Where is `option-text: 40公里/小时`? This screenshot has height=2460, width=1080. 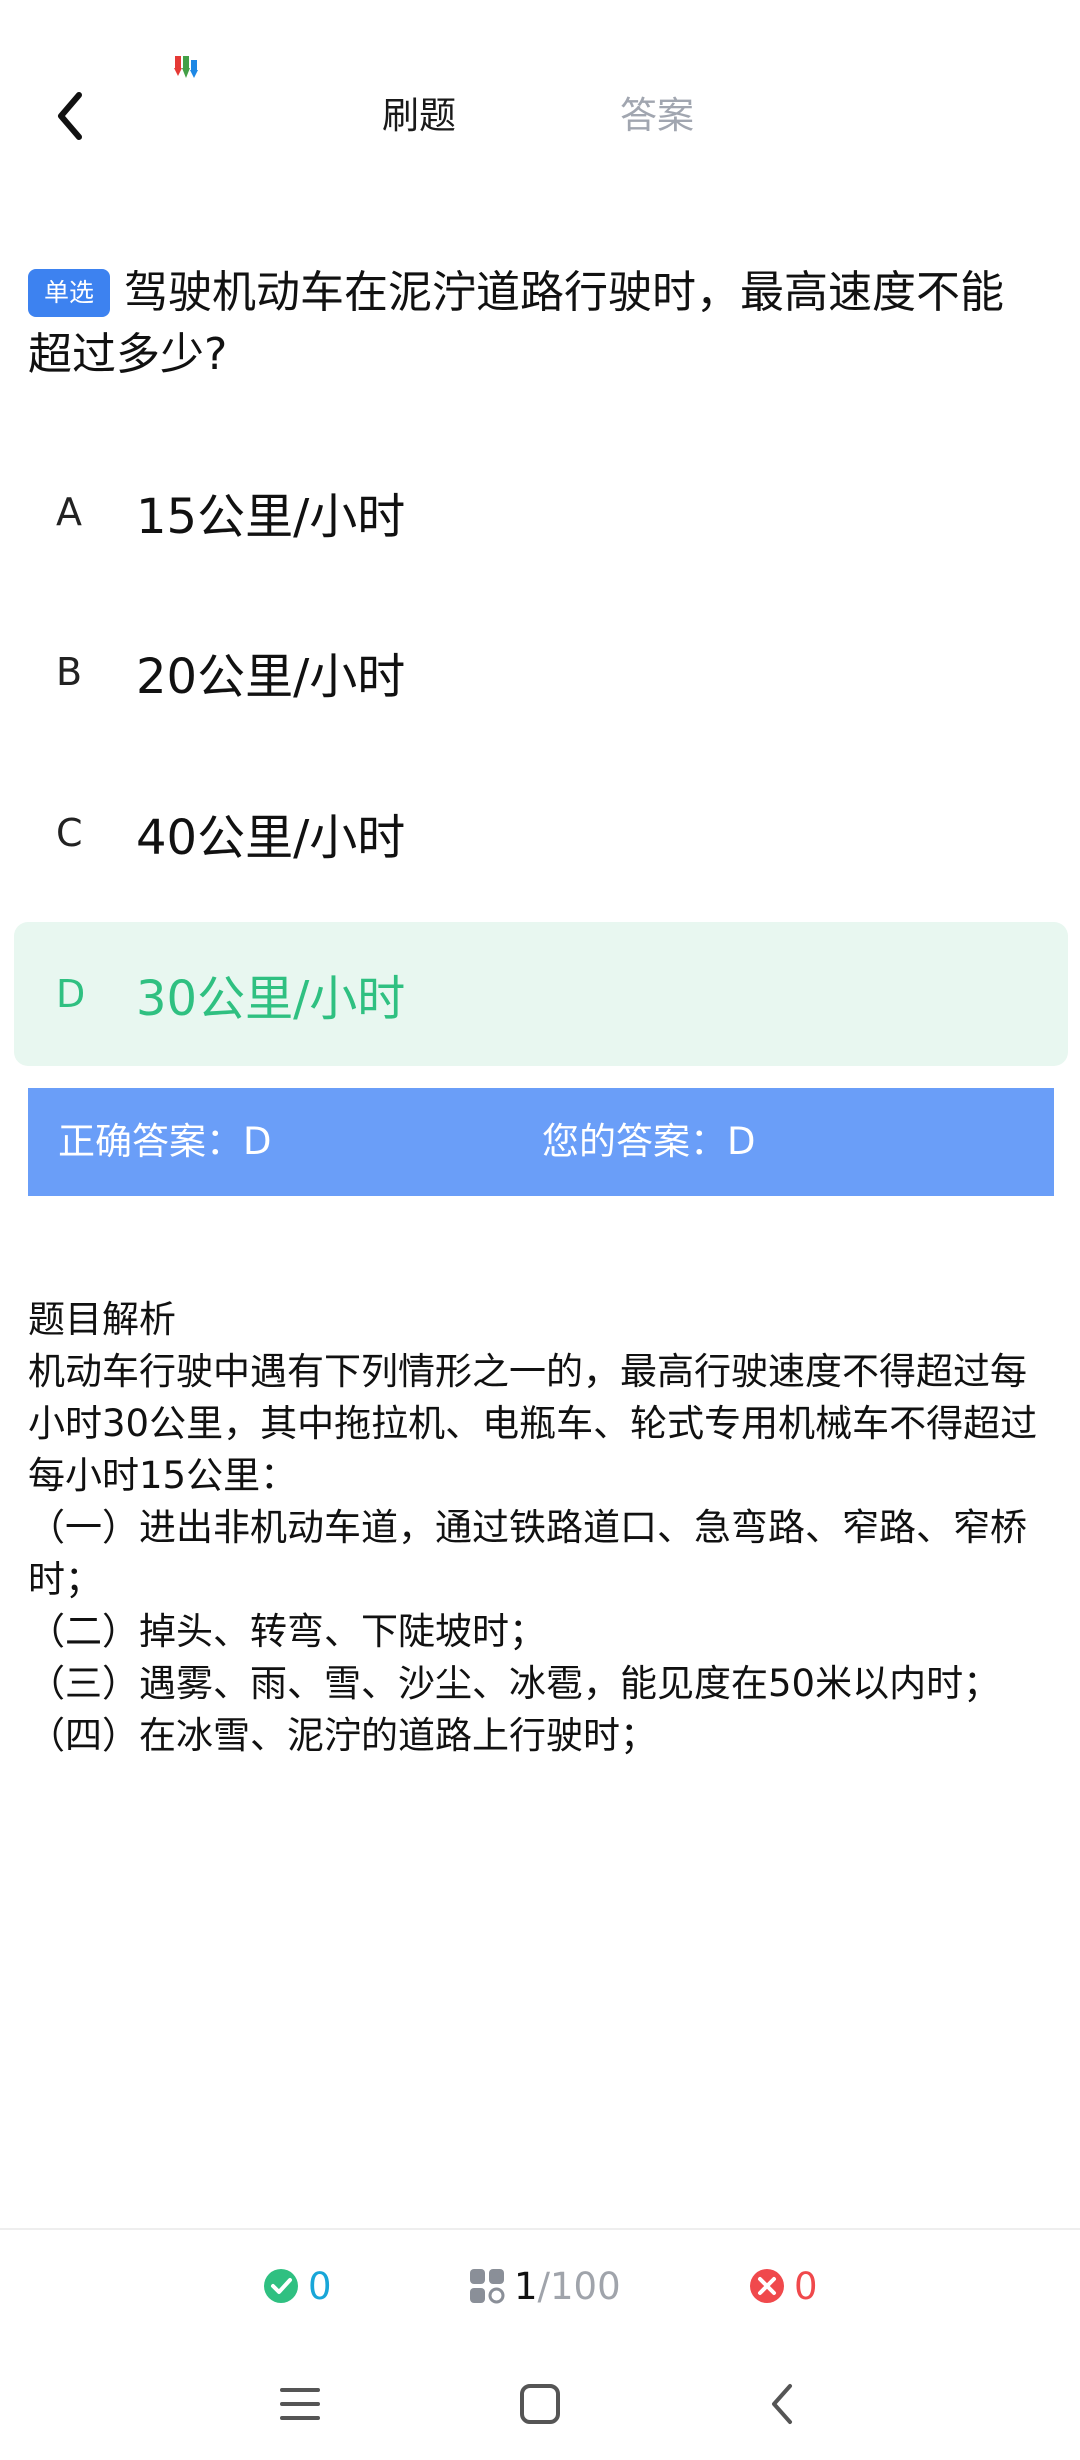
option-text: 40公里/小时 is located at coordinates (271, 838).